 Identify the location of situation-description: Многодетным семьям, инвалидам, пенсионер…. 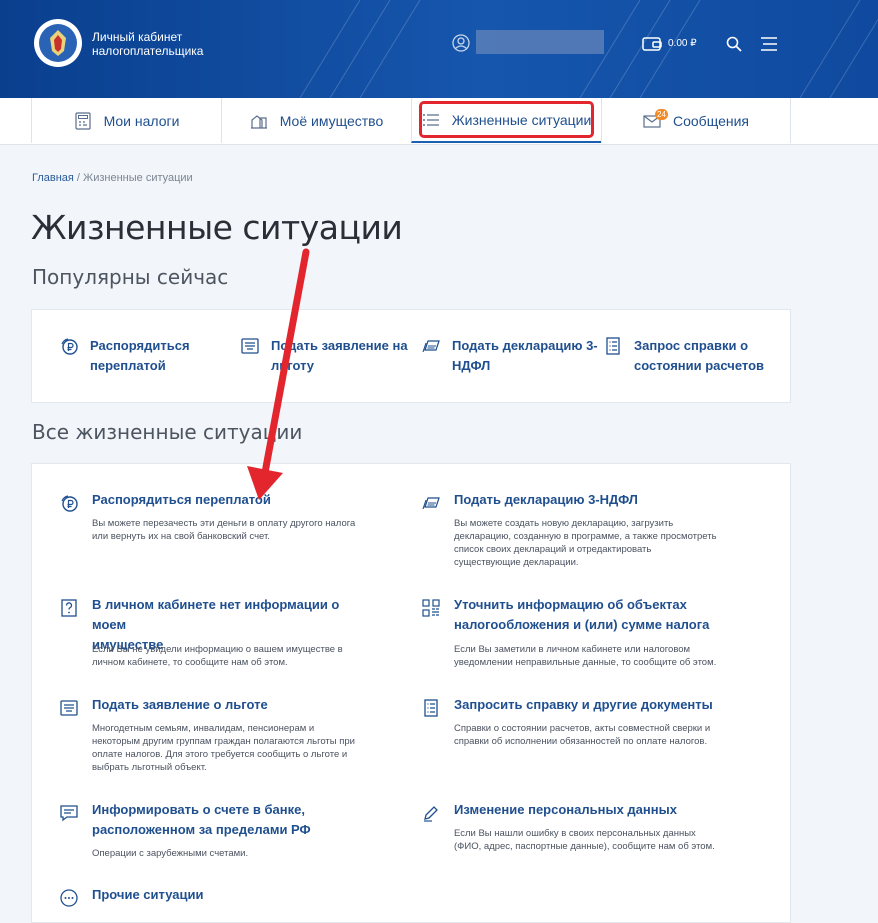
(227, 748).